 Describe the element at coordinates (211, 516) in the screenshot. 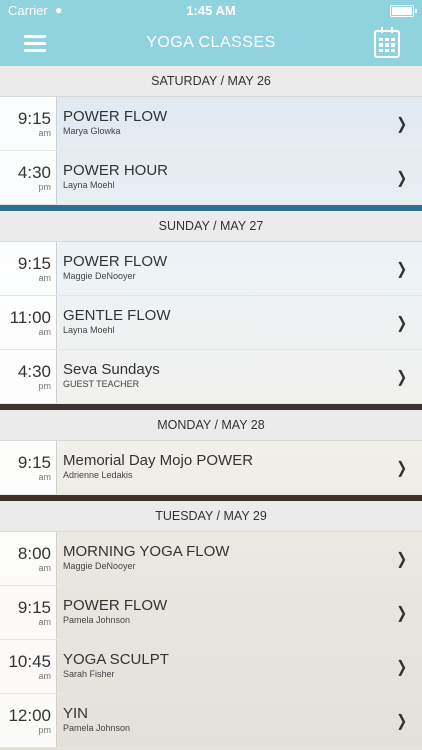

I see `day-section-header: TUESDAY / MAY 29` at that location.